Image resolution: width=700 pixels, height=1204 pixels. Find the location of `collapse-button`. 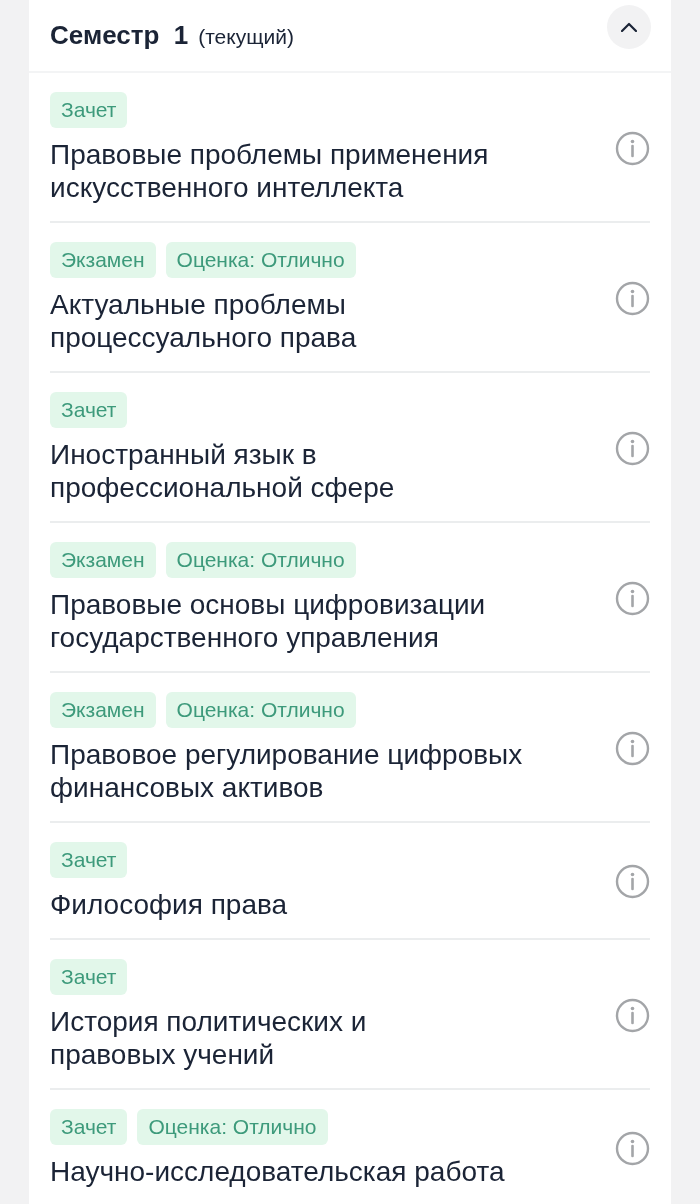

collapse-button is located at coordinates (629, 26).